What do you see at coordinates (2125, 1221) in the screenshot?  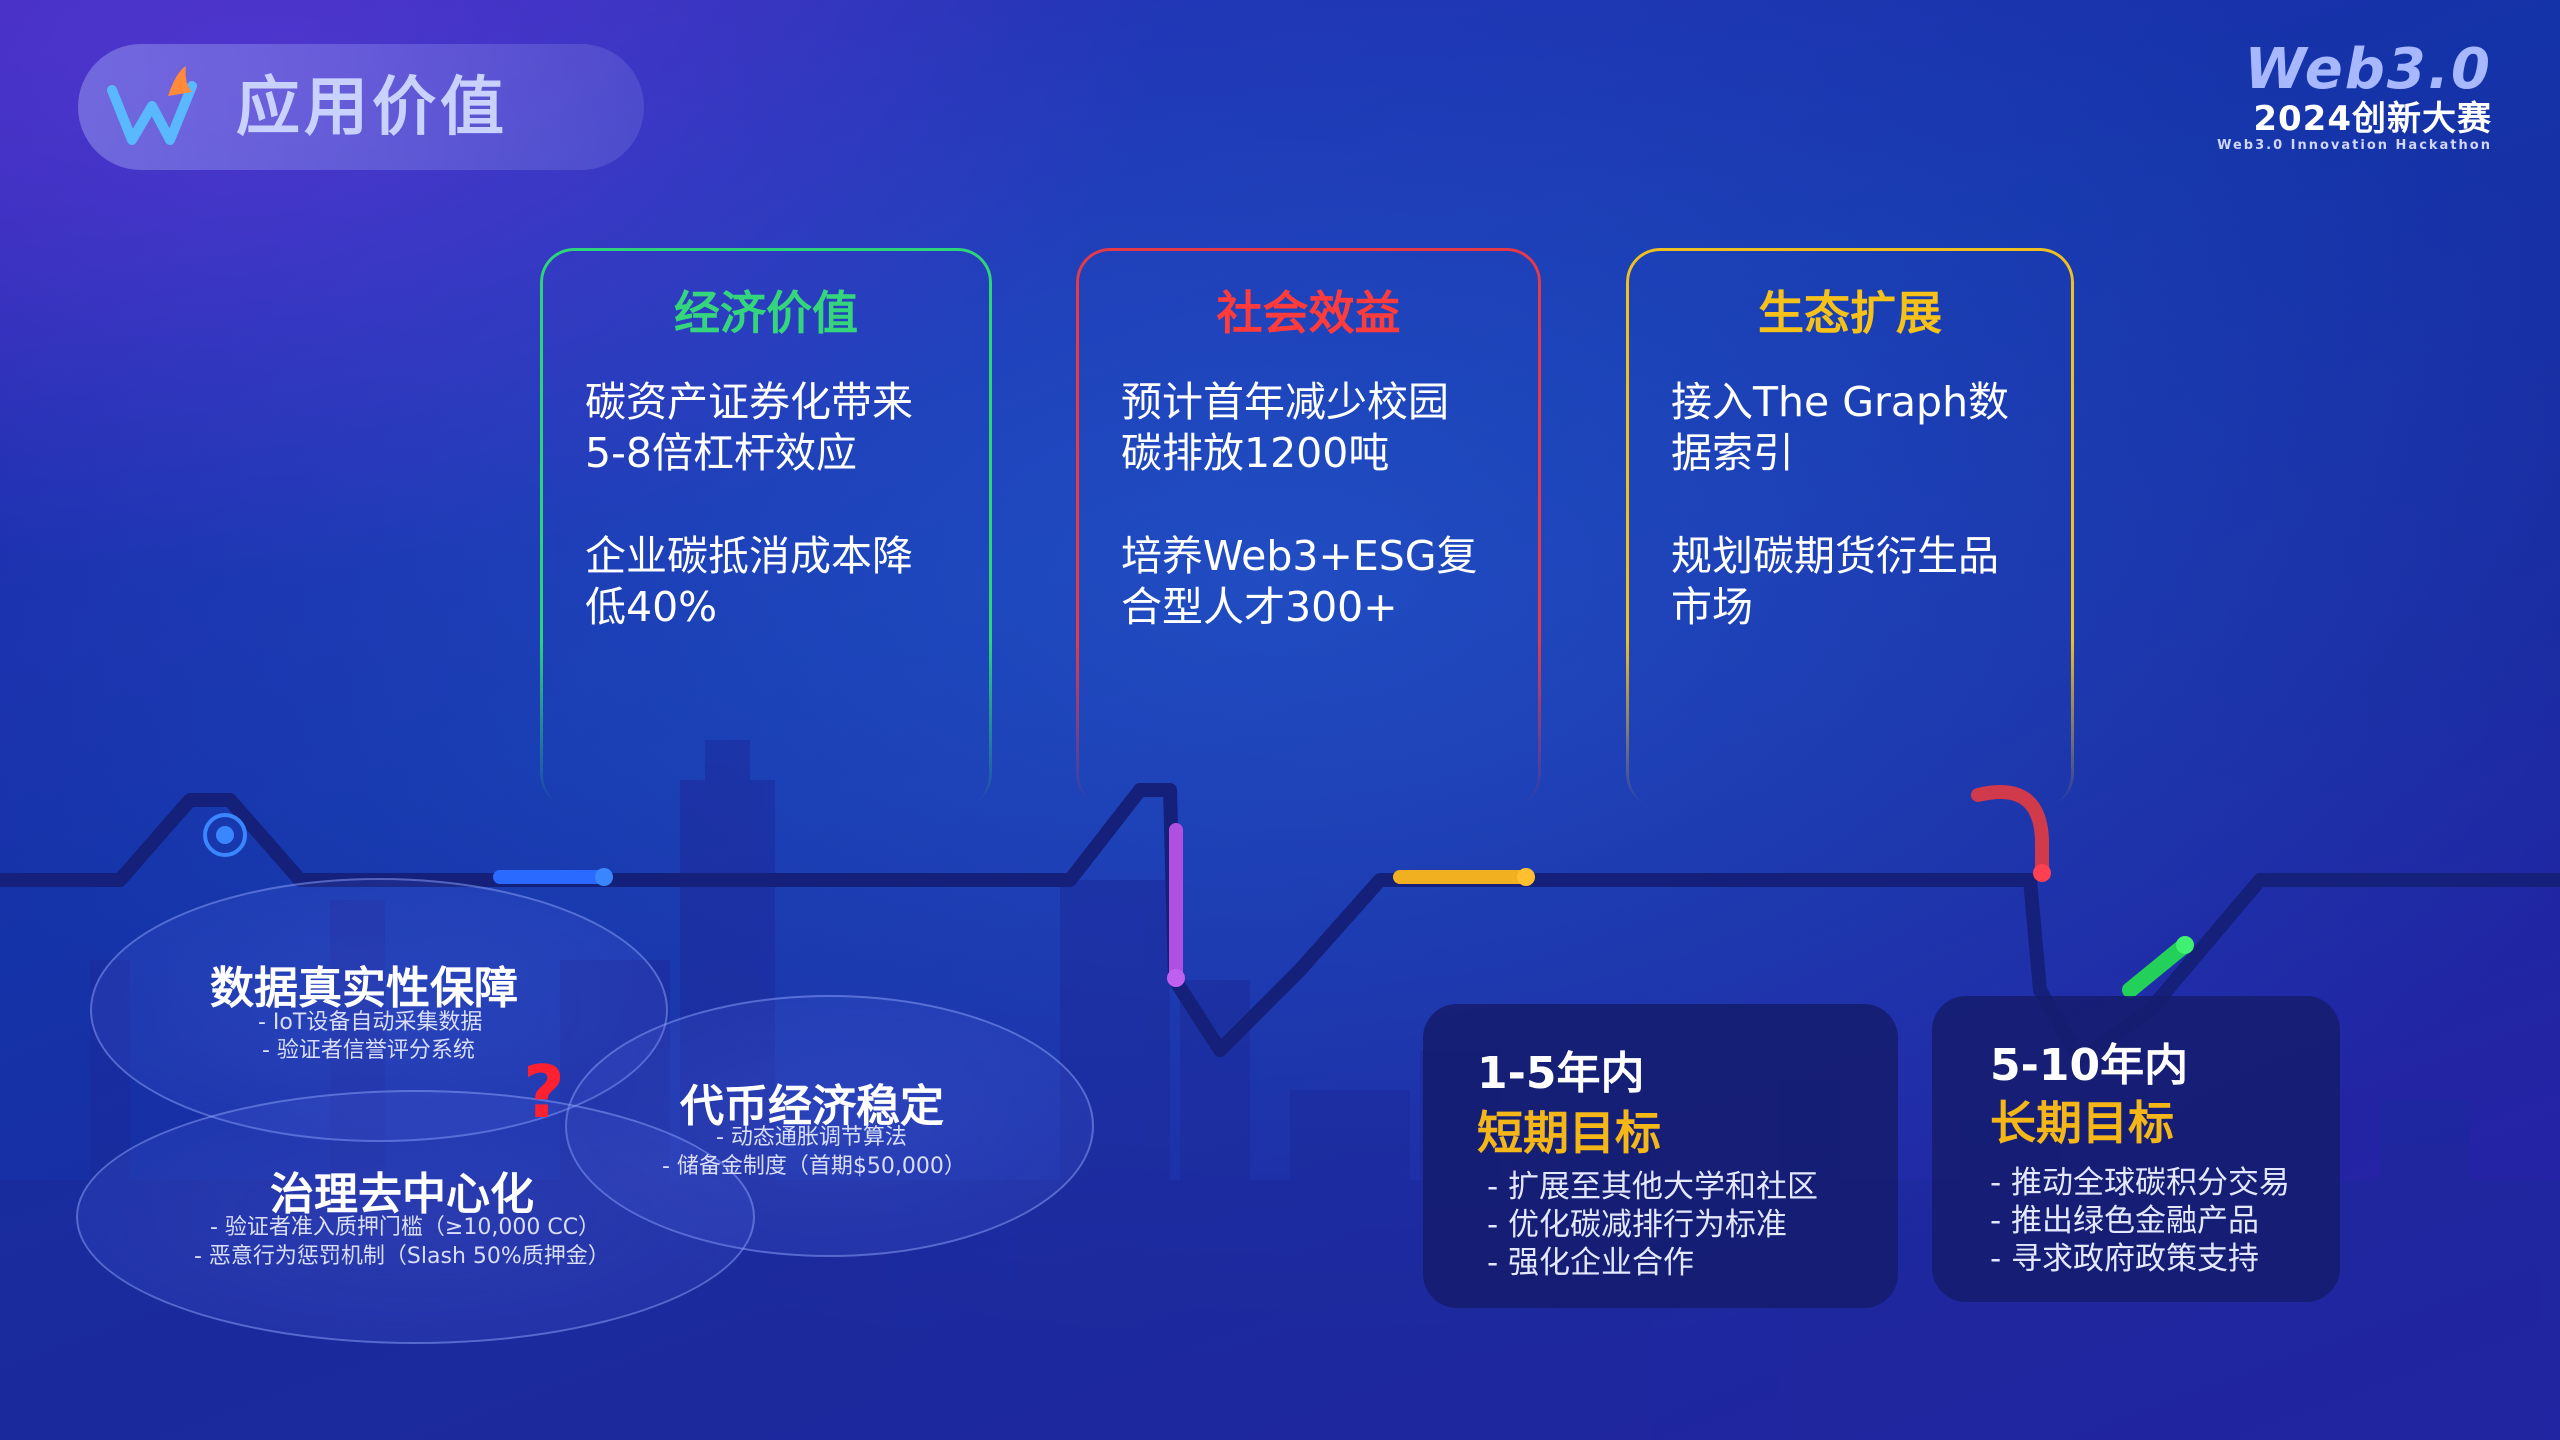 I see `goal-item: - 推出绿色金融产品` at bounding box center [2125, 1221].